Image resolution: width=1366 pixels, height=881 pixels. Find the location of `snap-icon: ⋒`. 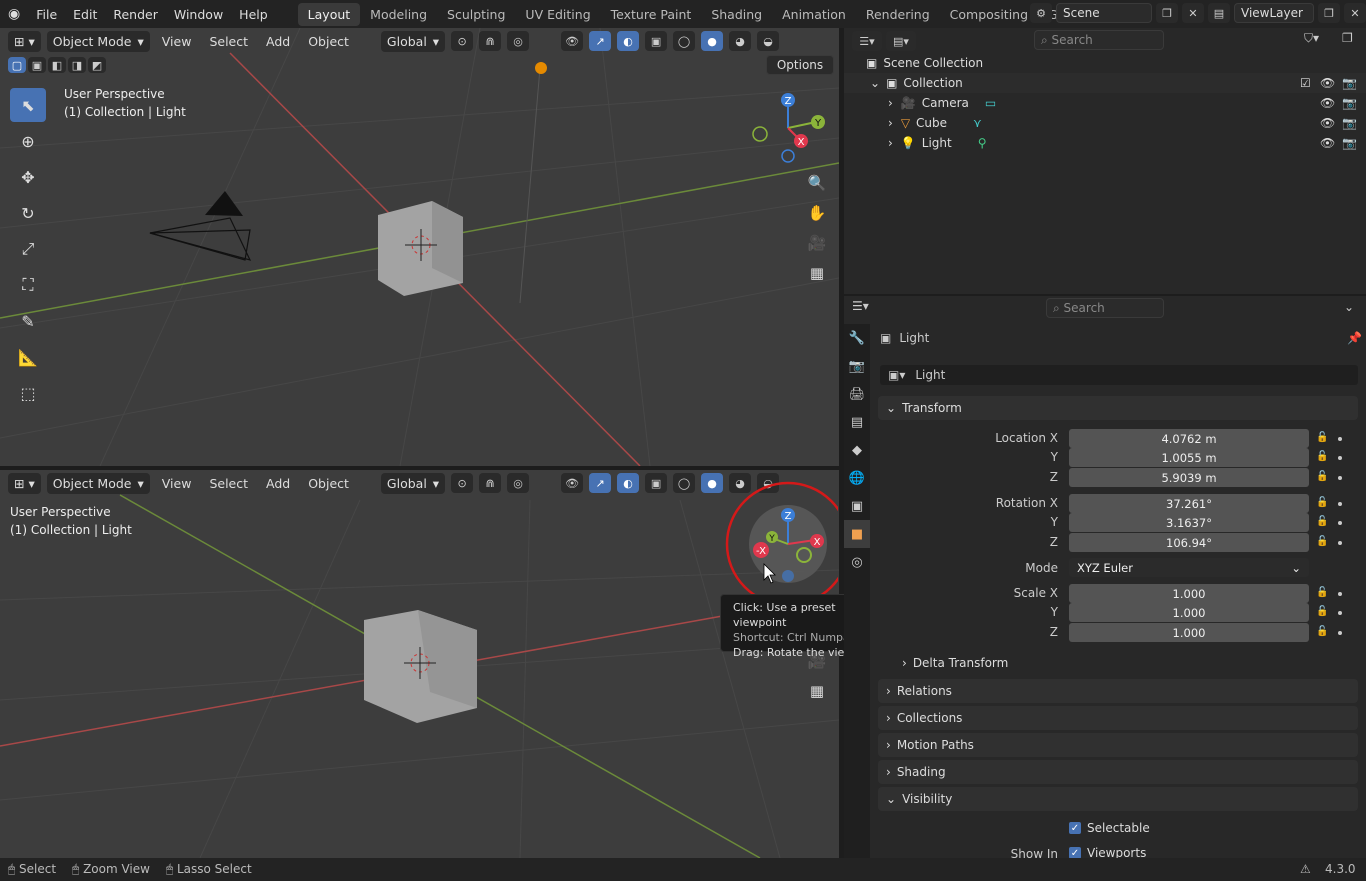

snap-icon: ⋒ is located at coordinates (490, 483).